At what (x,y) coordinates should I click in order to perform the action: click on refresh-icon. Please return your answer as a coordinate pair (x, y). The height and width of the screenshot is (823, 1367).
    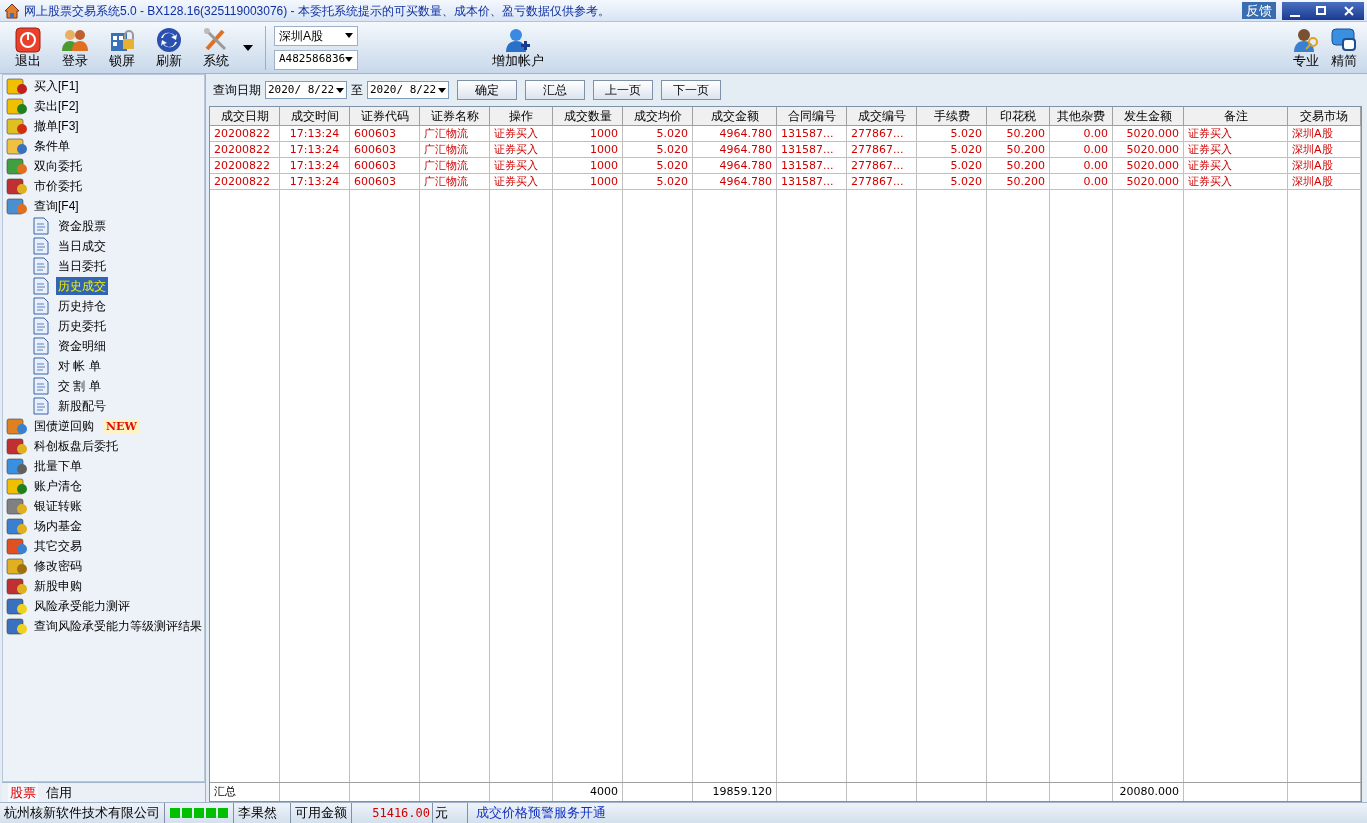
    Looking at the image, I should click on (168, 39).